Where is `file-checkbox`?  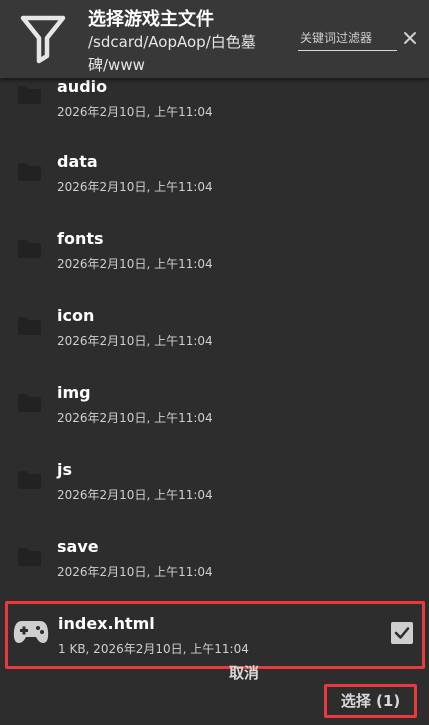
file-checkbox is located at coordinates (402, 633).